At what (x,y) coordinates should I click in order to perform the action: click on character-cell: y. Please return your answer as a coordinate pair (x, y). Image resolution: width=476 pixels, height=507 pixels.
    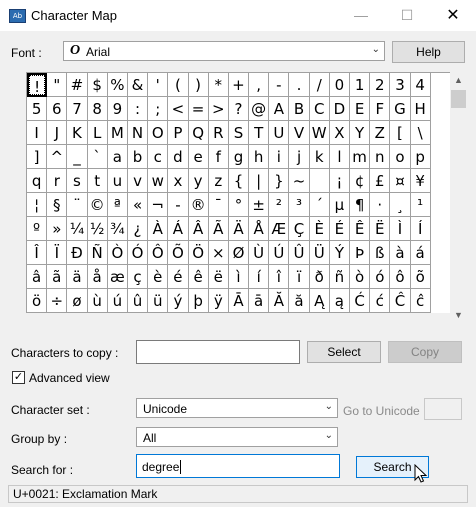
    Looking at the image, I should click on (198, 181).